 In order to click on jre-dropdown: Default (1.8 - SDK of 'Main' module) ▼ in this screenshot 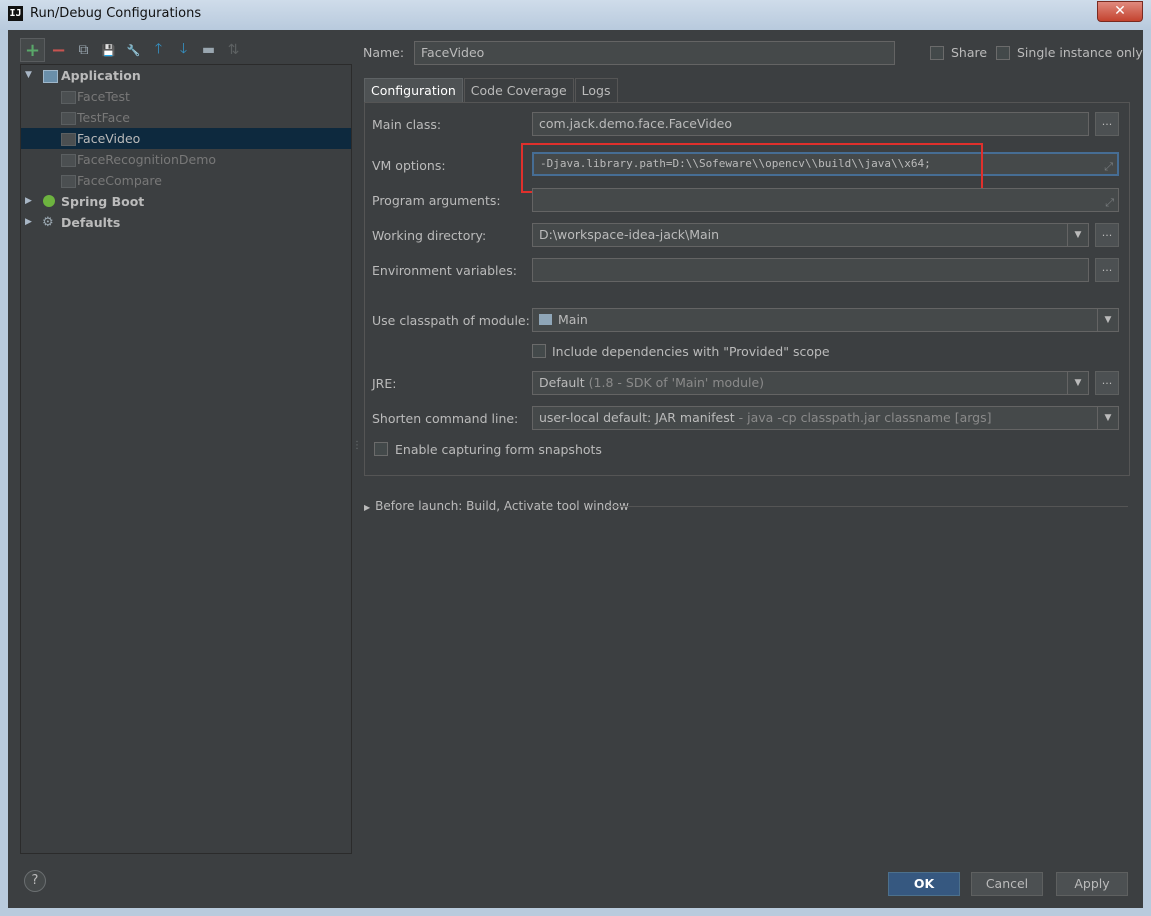, I will do `click(810, 383)`.